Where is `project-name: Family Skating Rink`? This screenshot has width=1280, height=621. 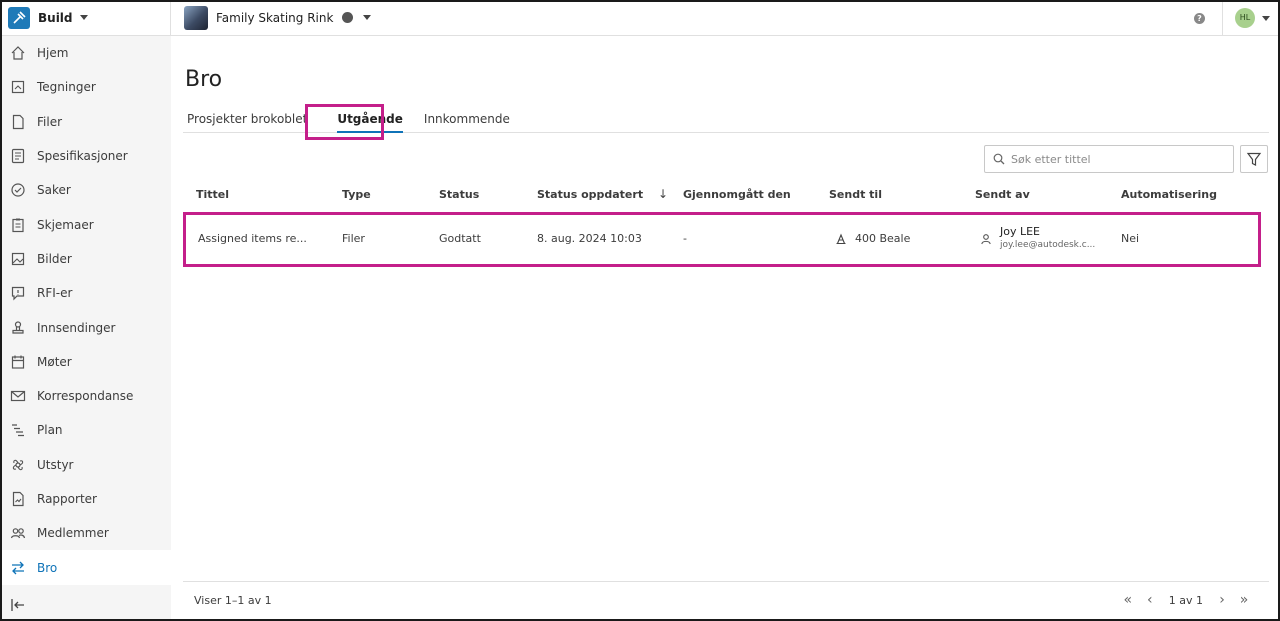
project-name: Family Skating Rink is located at coordinates (275, 17).